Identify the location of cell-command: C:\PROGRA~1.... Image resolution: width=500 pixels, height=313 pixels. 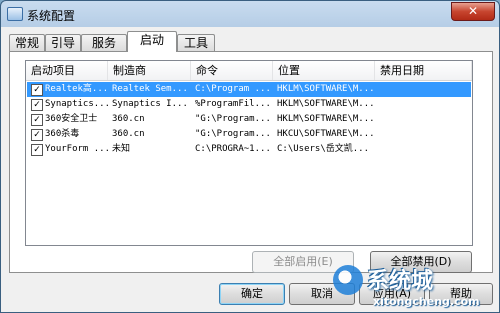
(233, 149).